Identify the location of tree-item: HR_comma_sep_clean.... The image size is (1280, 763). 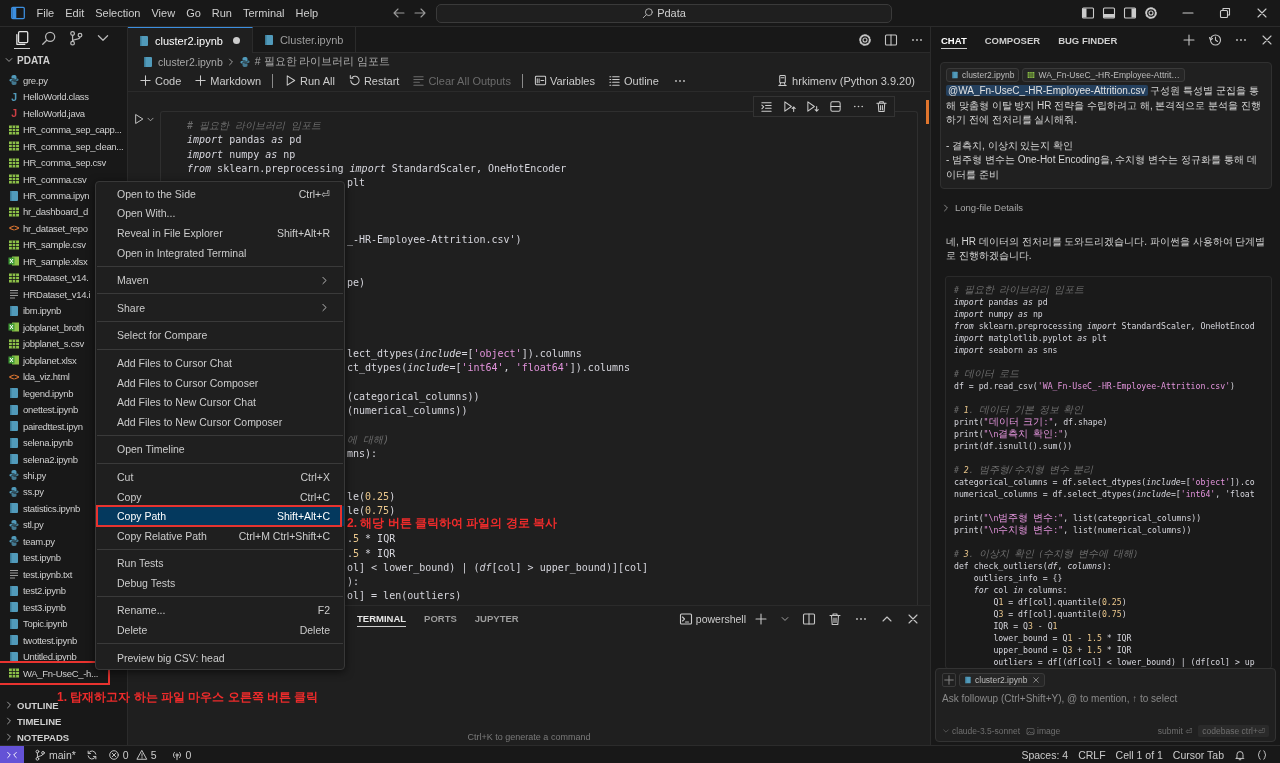
(63, 146).